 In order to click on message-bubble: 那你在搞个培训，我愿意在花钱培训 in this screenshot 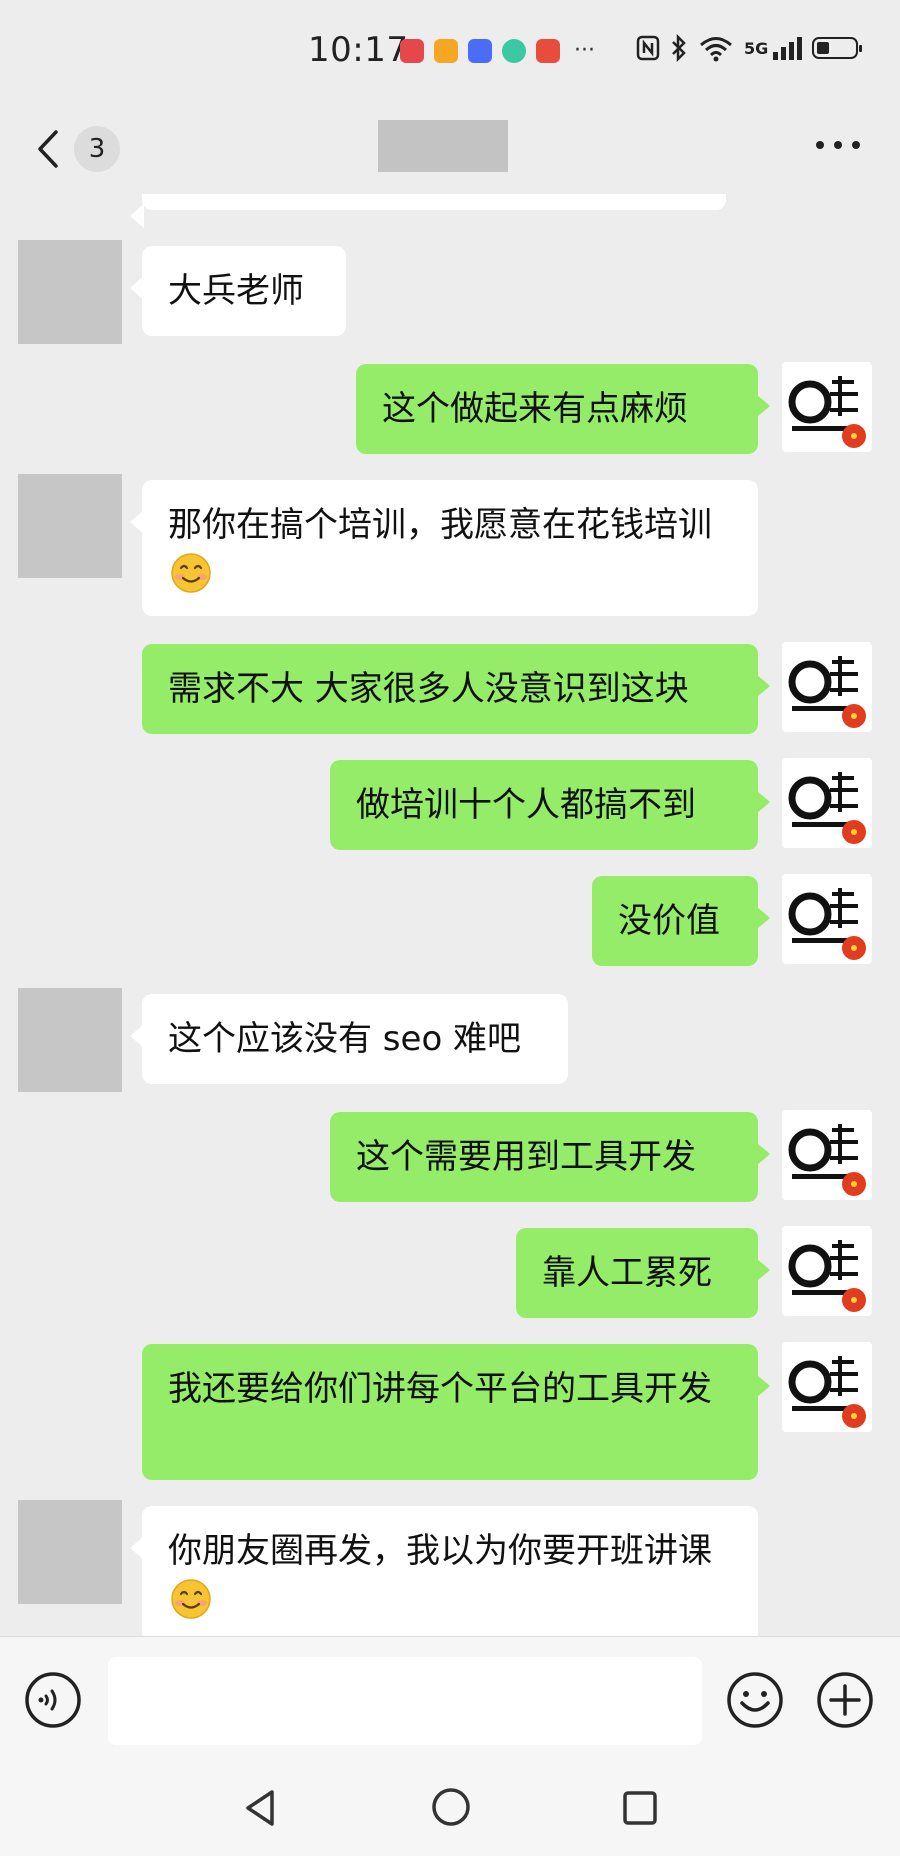, I will do `click(444, 548)`.